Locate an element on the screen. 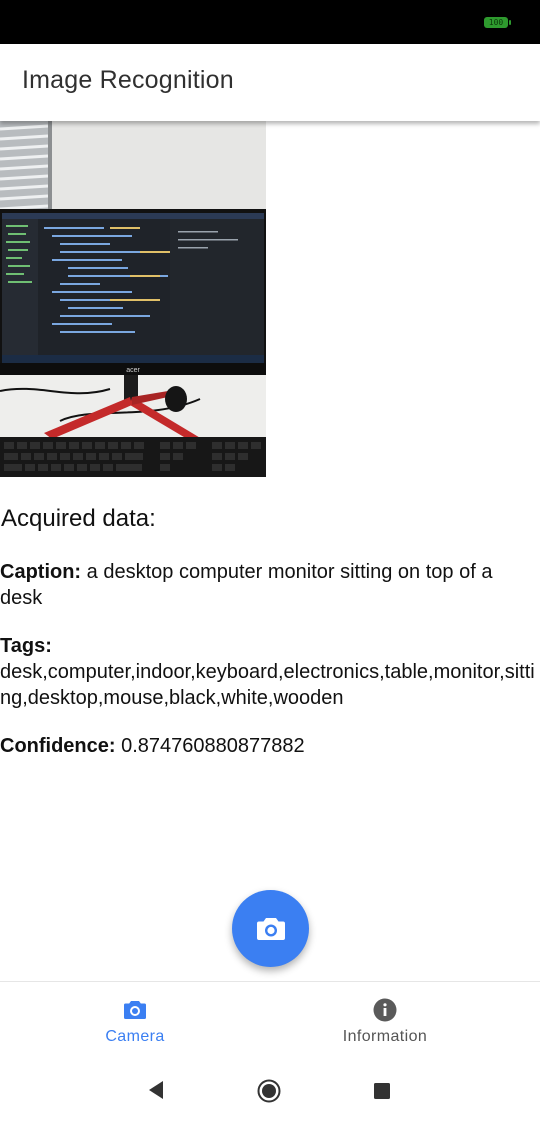 Image resolution: width=540 pixels, height=1123 pixels. nav-label-information: Information is located at coordinates (385, 1036).